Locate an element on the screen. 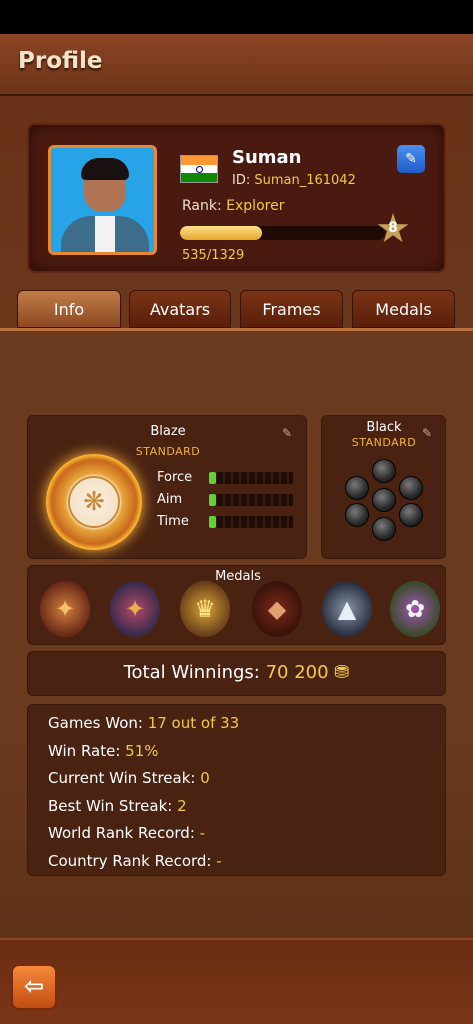 The height and width of the screenshot is (1024, 473). level-number: 8 is located at coordinates (393, 228).